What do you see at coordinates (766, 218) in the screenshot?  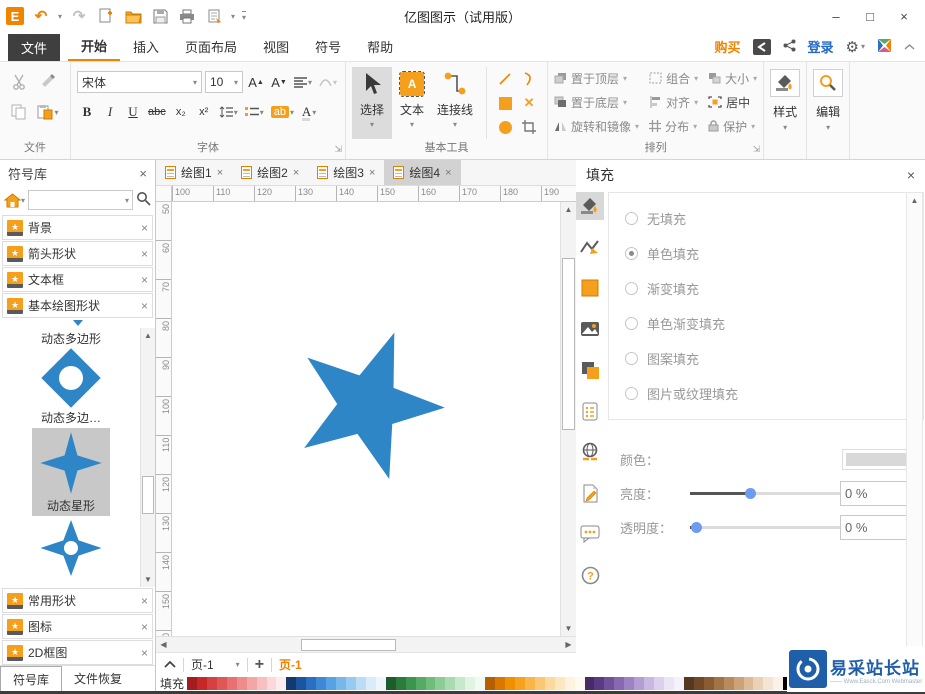 I see `fill-option-none: 无填充` at bounding box center [766, 218].